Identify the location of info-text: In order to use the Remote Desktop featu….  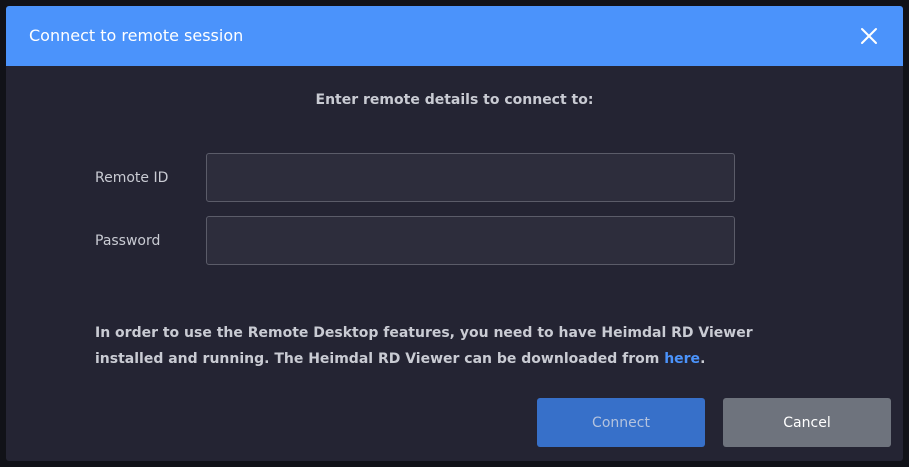
(424, 346).